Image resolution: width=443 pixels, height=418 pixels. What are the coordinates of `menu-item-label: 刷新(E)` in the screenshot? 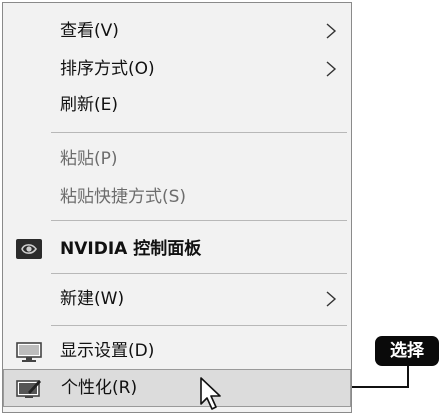 It's located at (89, 105).